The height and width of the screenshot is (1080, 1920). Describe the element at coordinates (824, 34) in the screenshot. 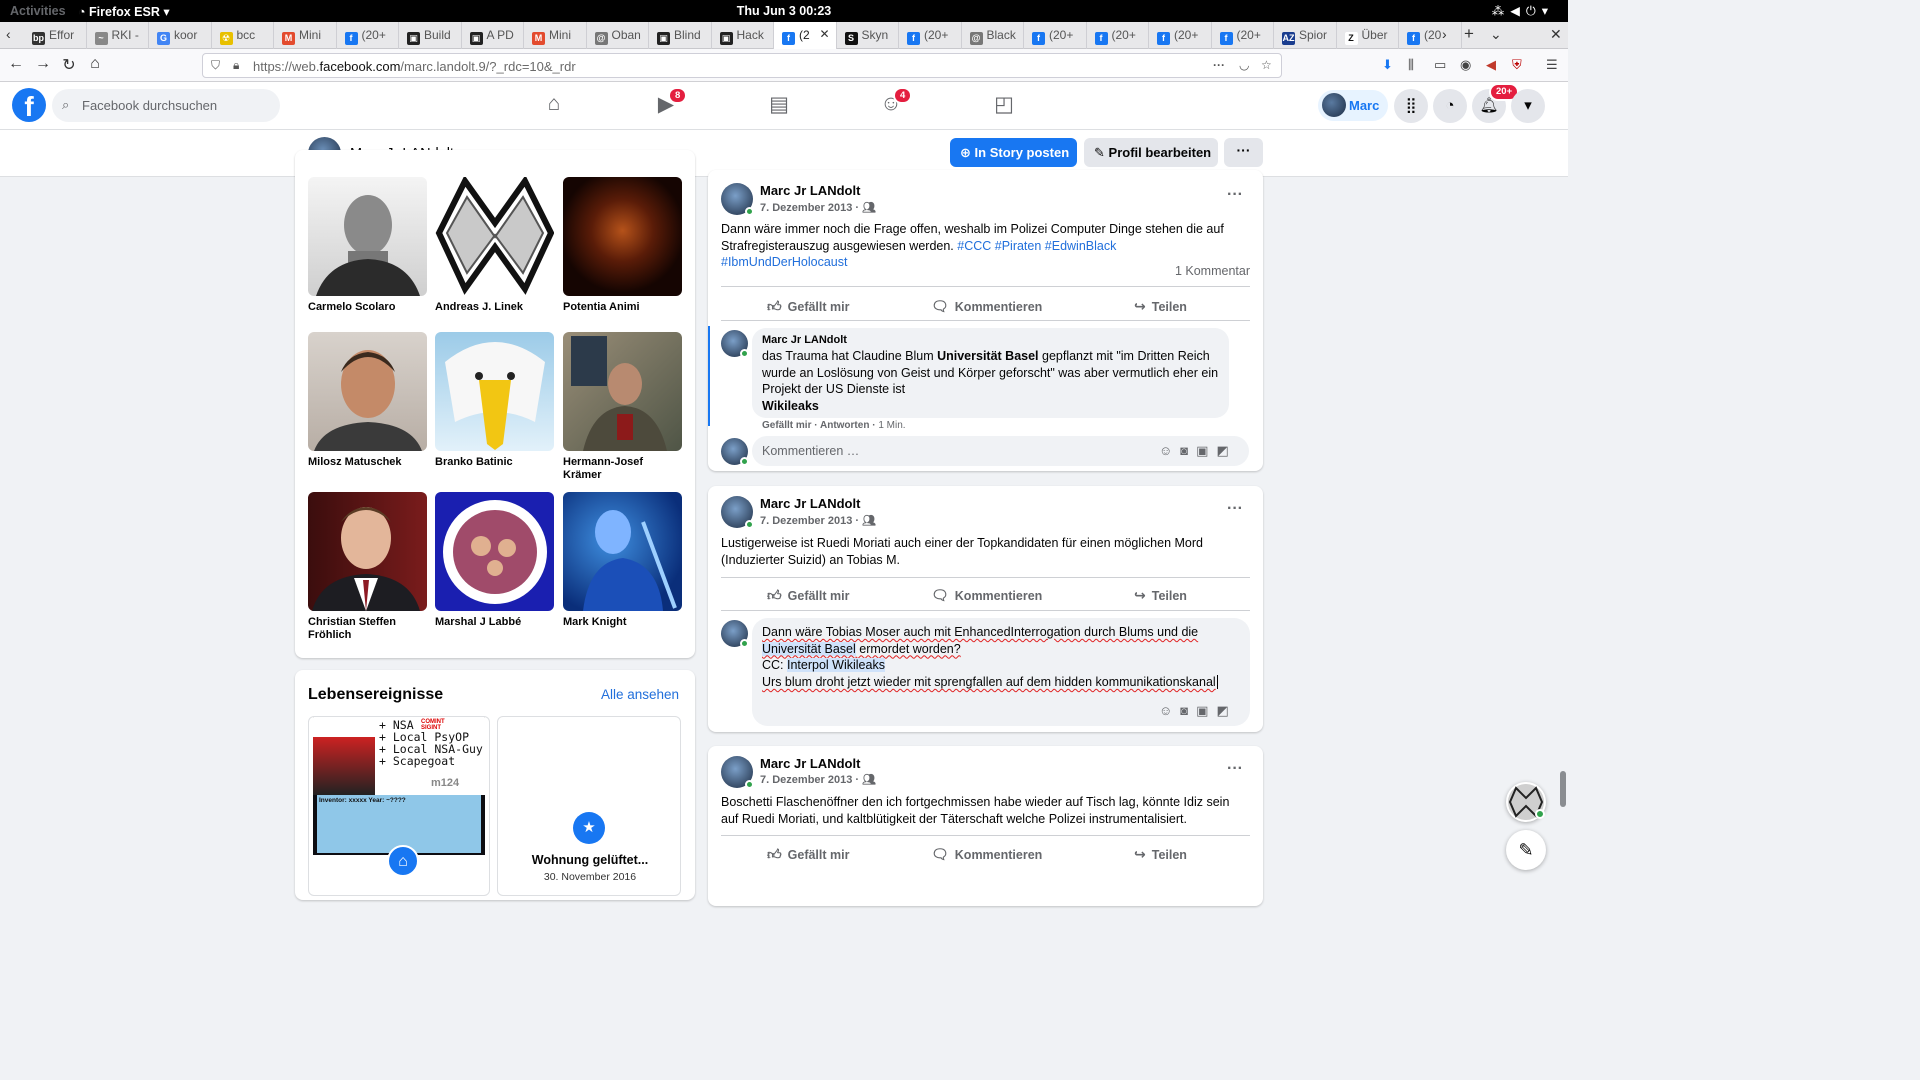

I see `close-tab-icon: ✕` at that location.